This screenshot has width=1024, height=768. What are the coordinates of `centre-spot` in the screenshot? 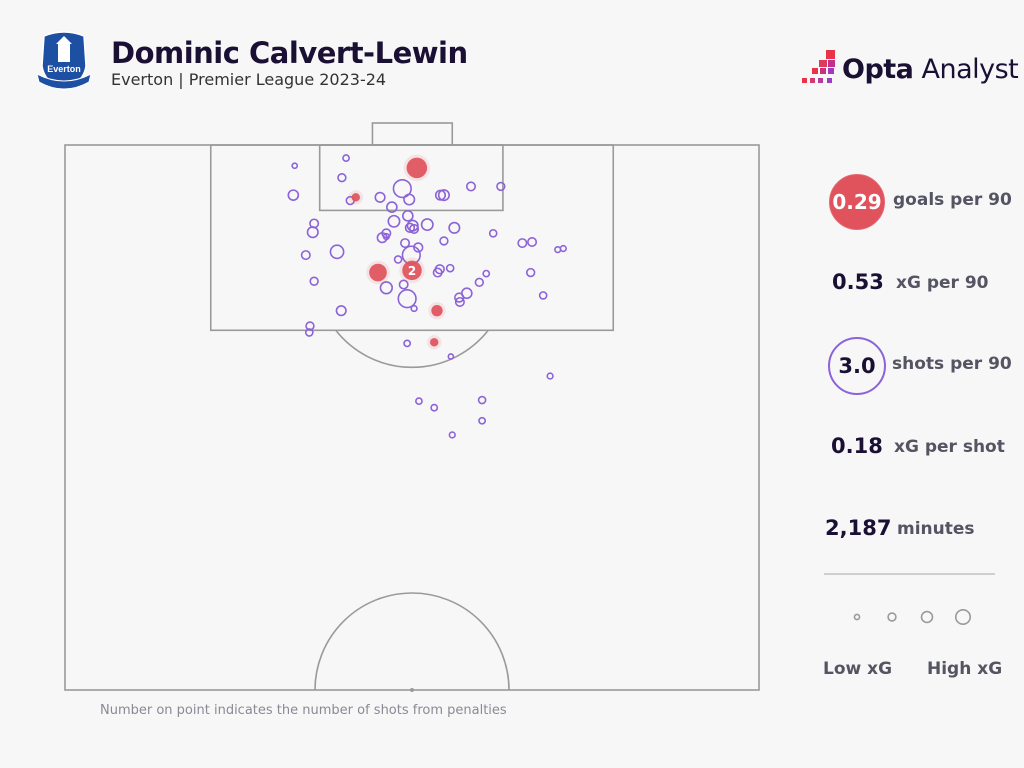 It's located at (412, 690).